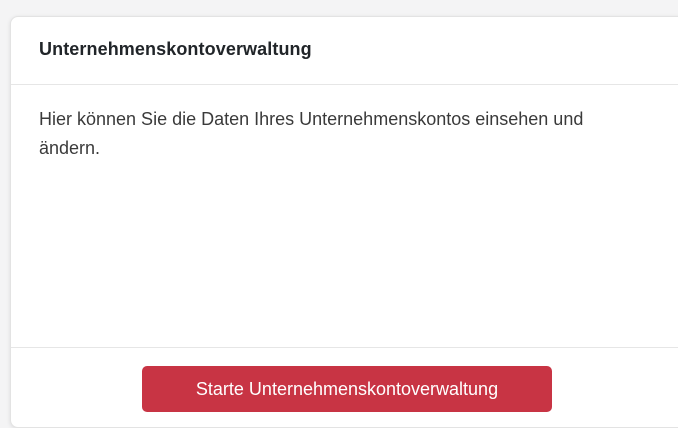  I want to click on start-account-management-button: Starte Unternehmenskontoverwaltung, so click(347, 389).